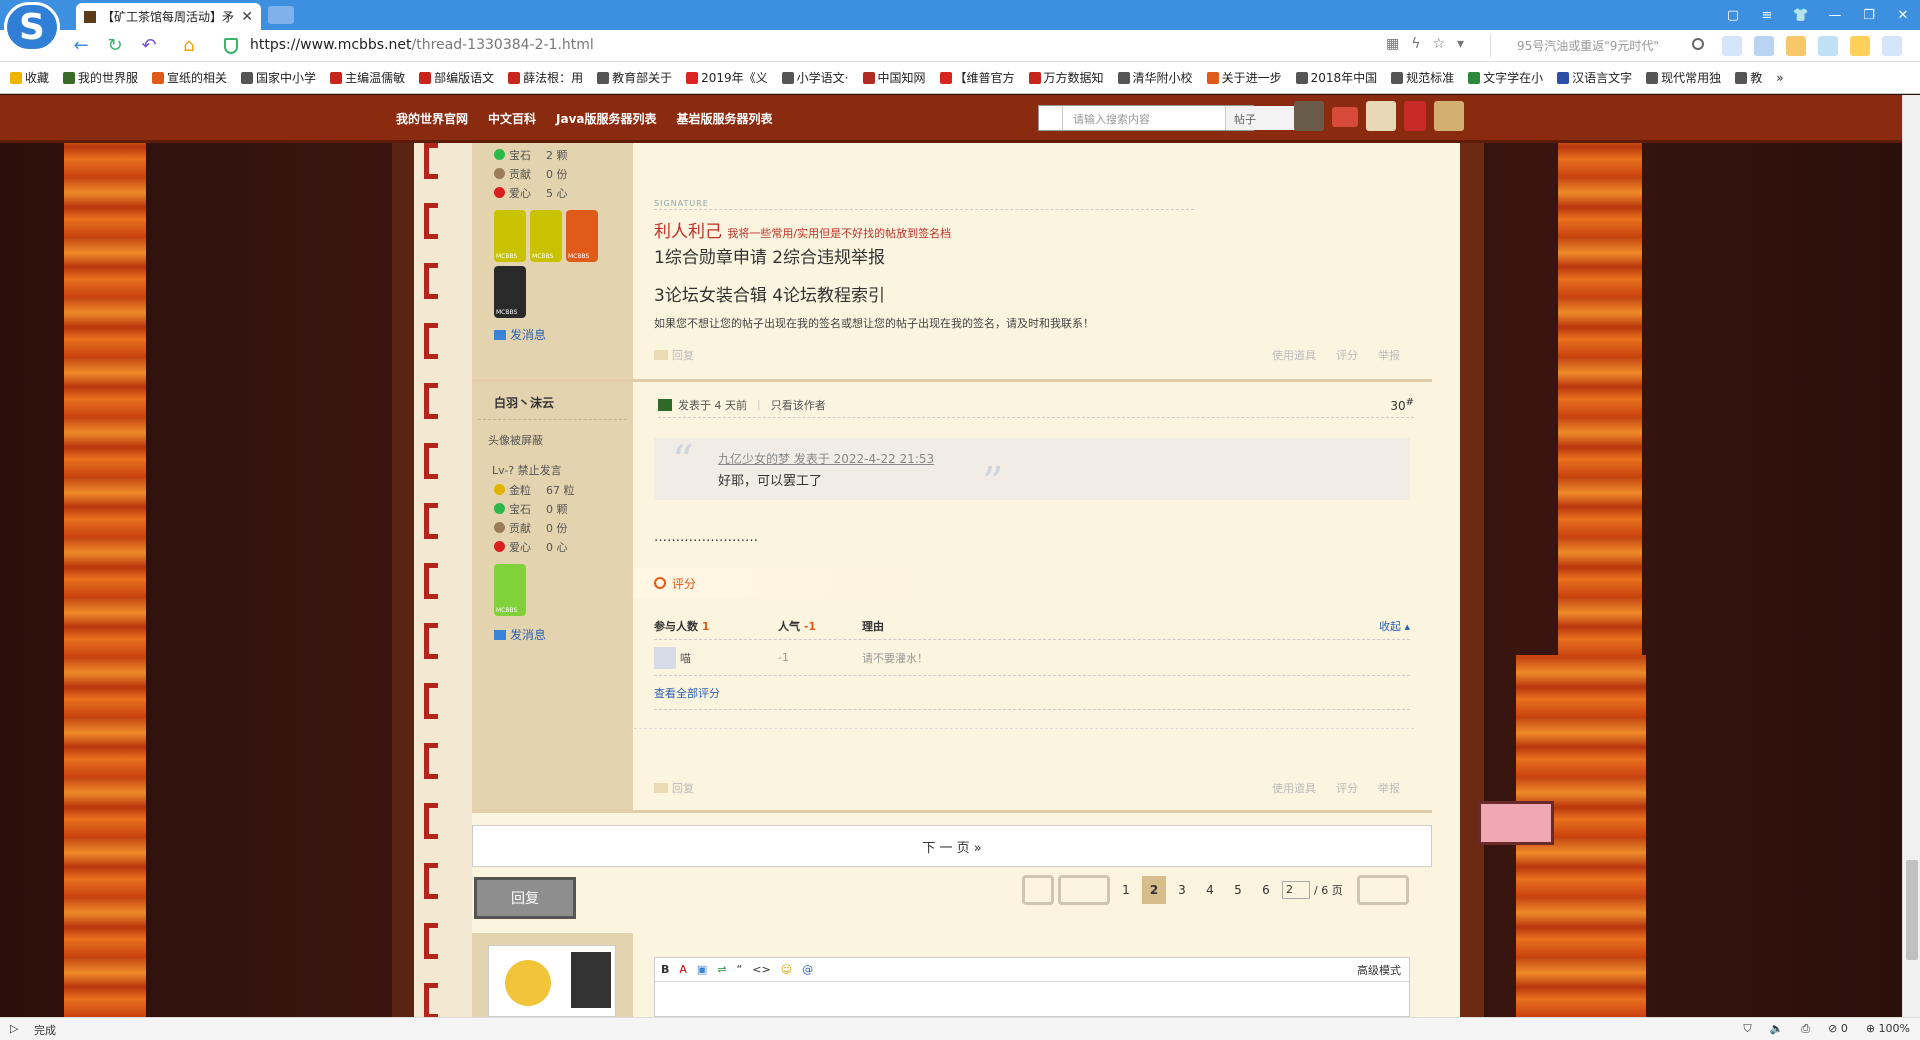 This screenshot has width=1920, height=1040. What do you see at coordinates (1154, 890) in the screenshot?
I see `page-link-current: 2` at bounding box center [1154, 890].